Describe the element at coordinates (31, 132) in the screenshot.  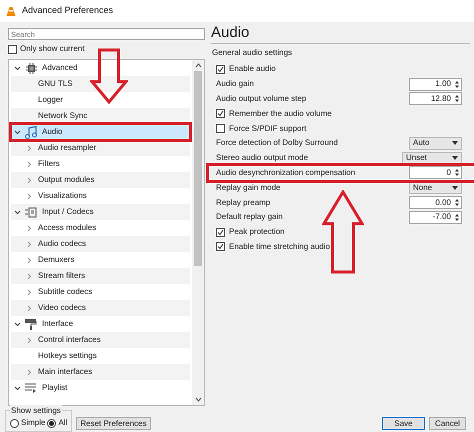
I see `music-note-icon` at that location.